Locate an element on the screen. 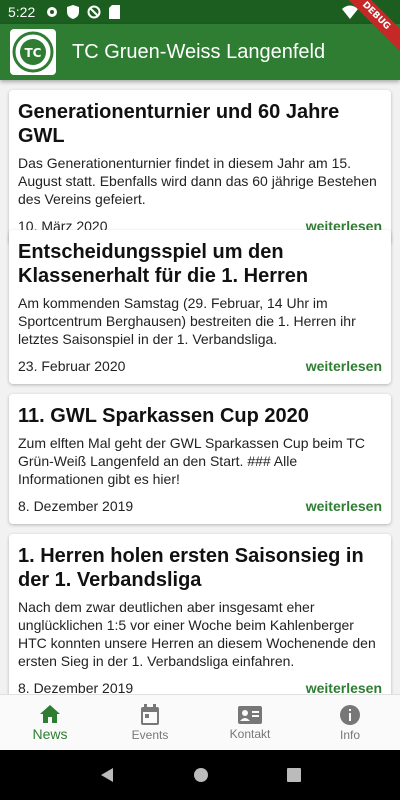  calendar-icon is located at coordinates (150, 714).